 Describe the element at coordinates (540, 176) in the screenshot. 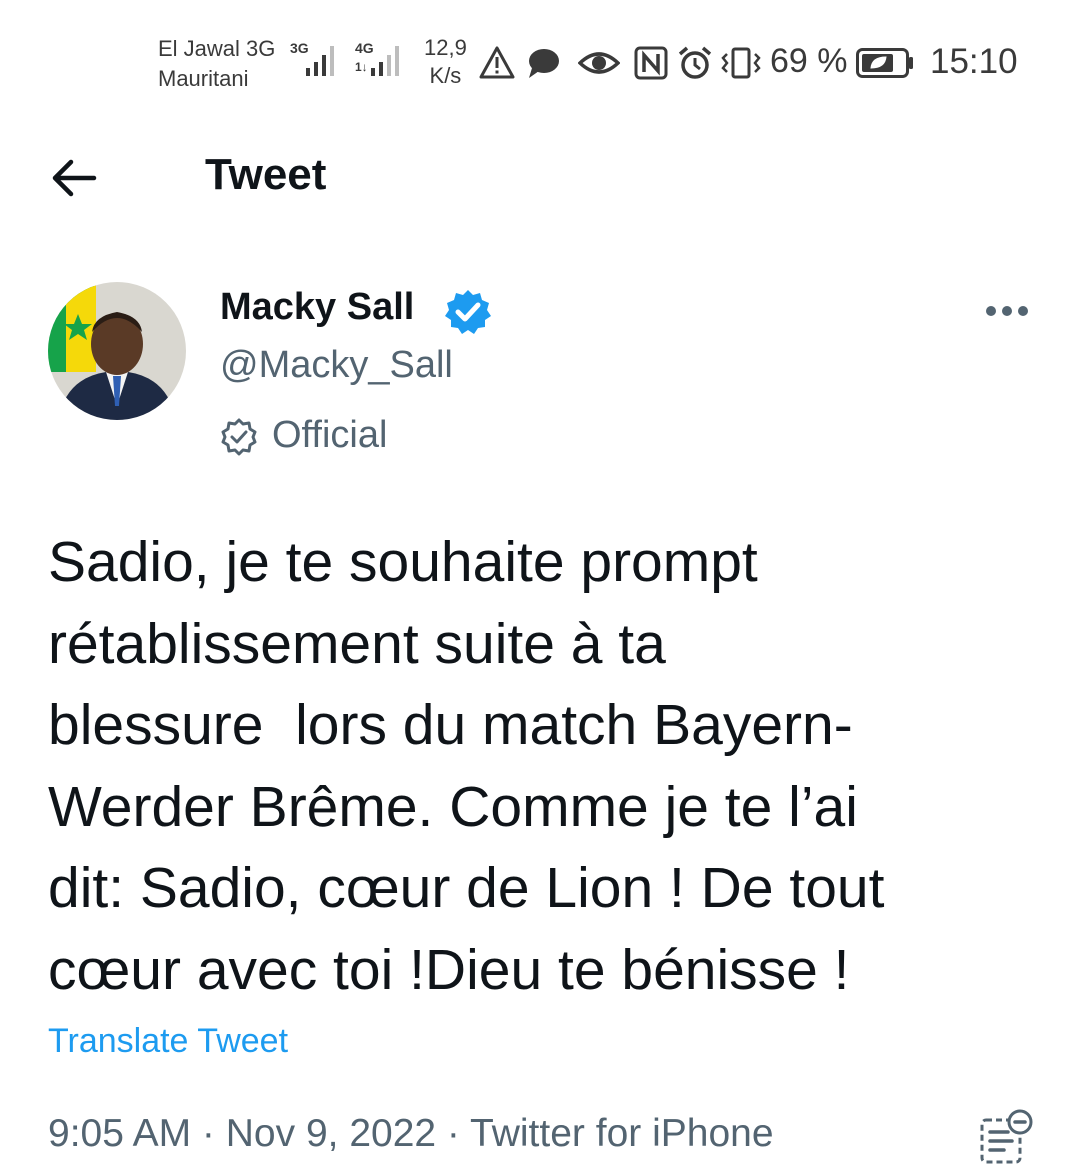

I see `top-app-bar: Tweet` at that location.